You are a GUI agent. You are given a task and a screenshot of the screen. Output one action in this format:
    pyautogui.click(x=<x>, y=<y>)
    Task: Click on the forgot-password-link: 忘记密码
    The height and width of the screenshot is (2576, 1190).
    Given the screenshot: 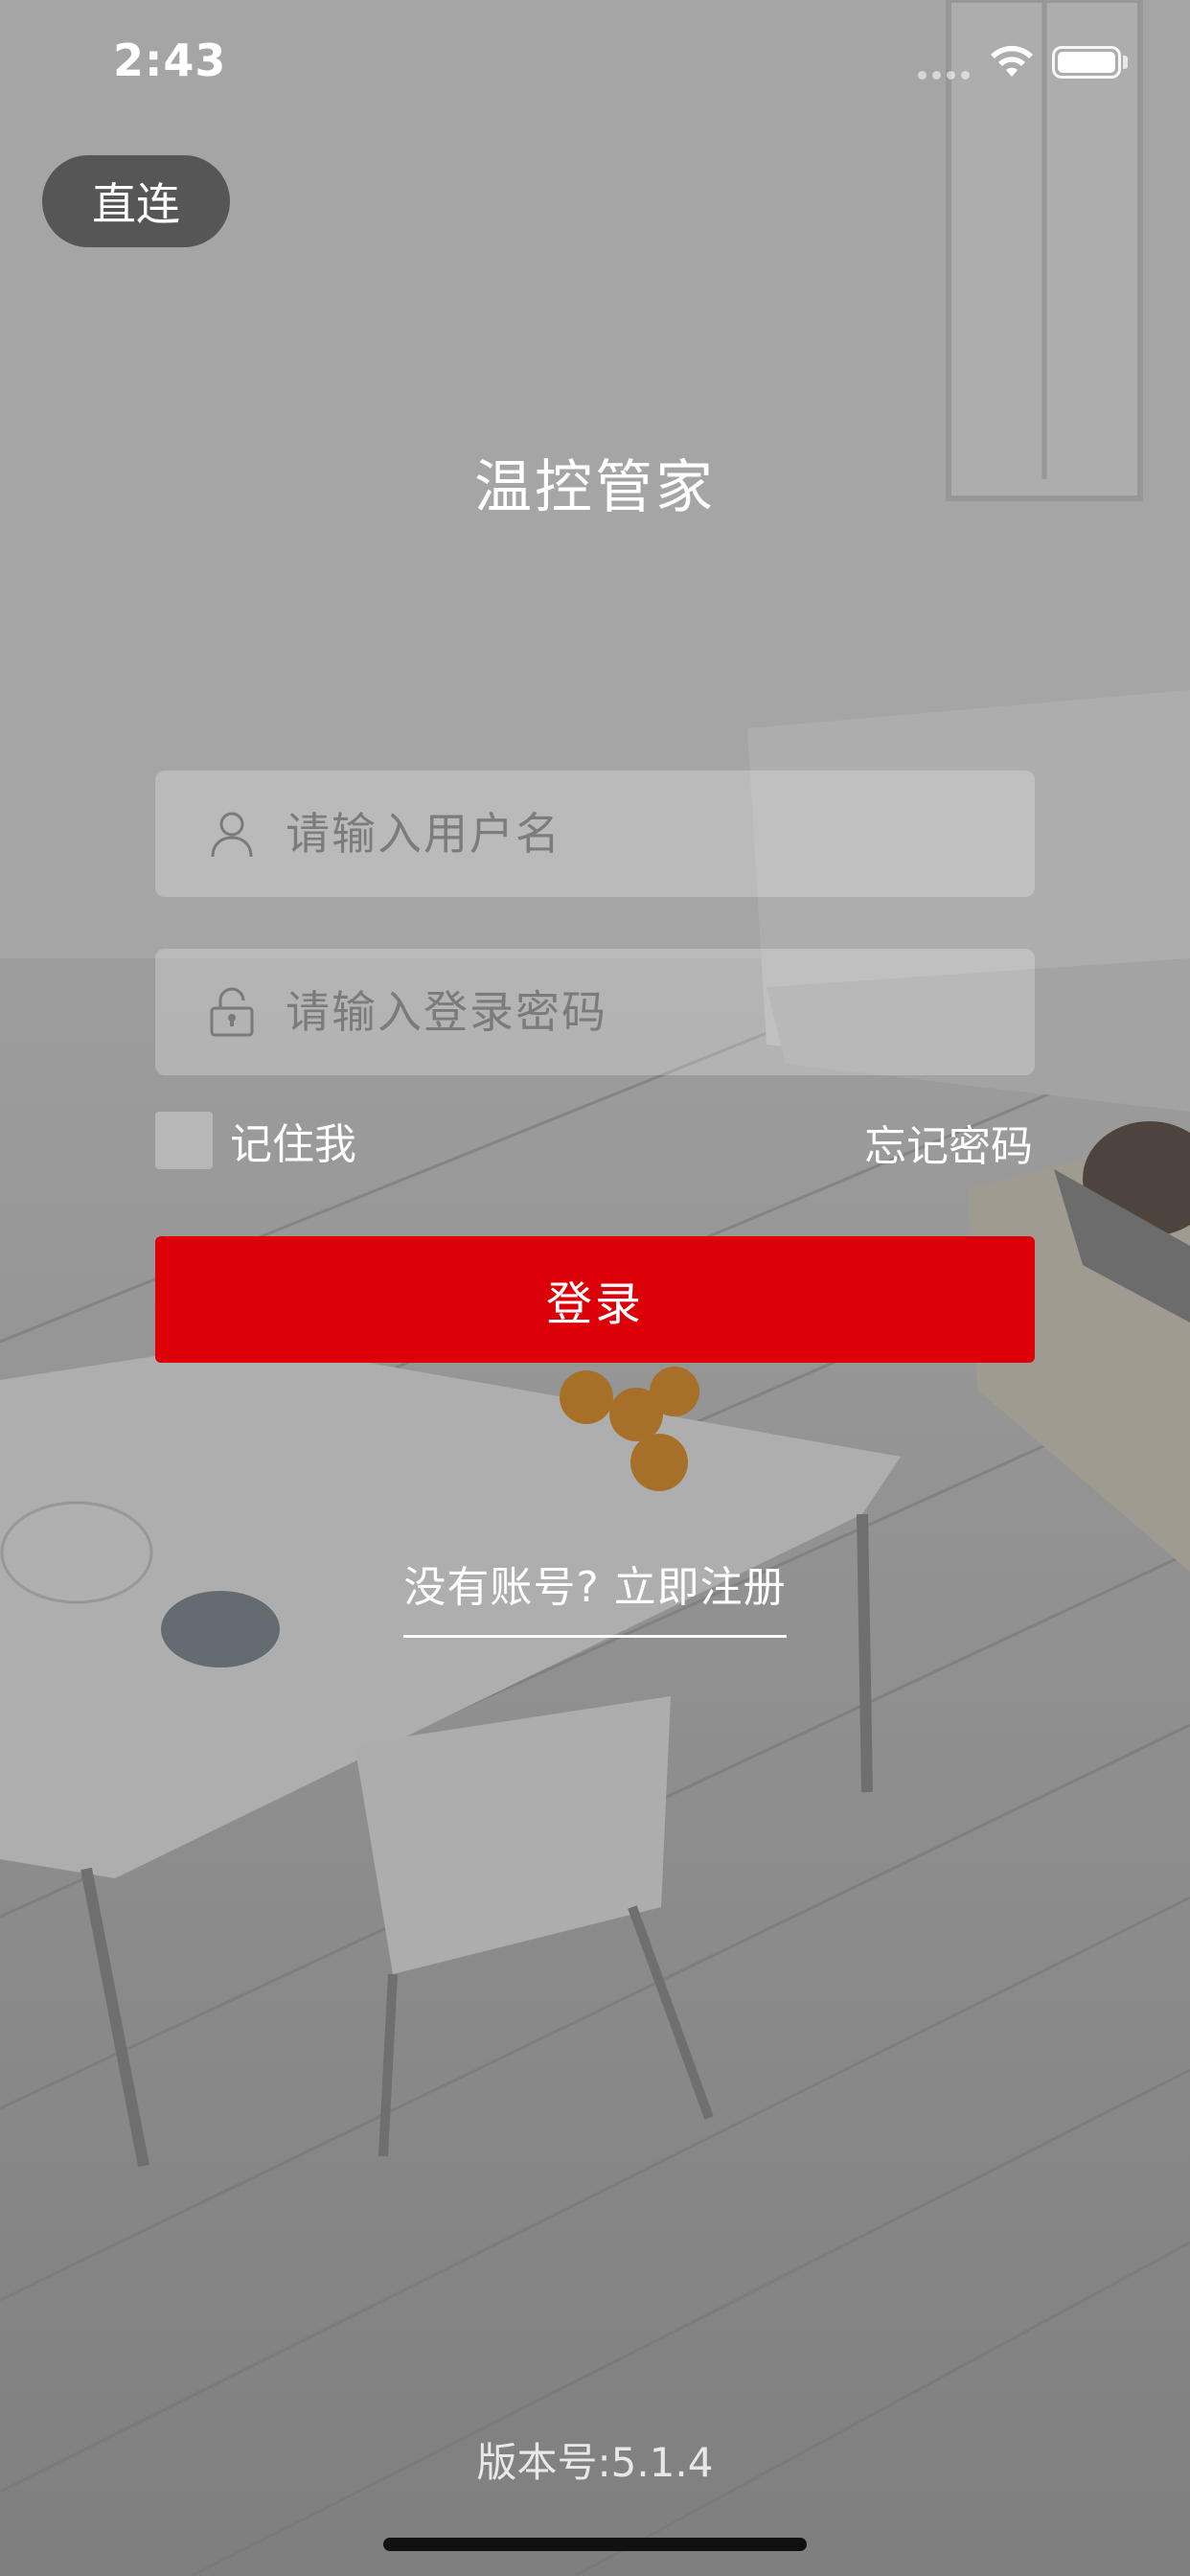 What is the action you would take?
    pyautogui.click(x=949, y=1142)
    